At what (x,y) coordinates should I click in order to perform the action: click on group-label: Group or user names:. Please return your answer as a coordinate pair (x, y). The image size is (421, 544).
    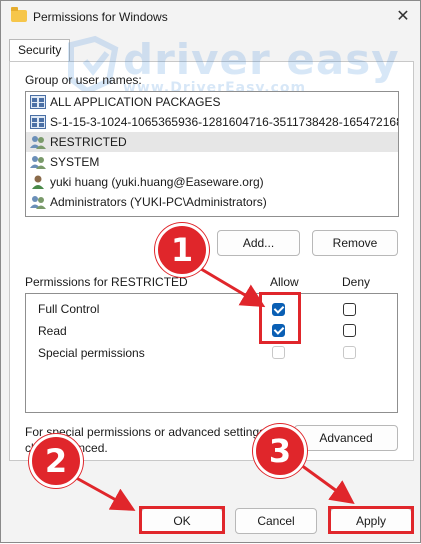
    Looking at the image, I should click on (83, 80).